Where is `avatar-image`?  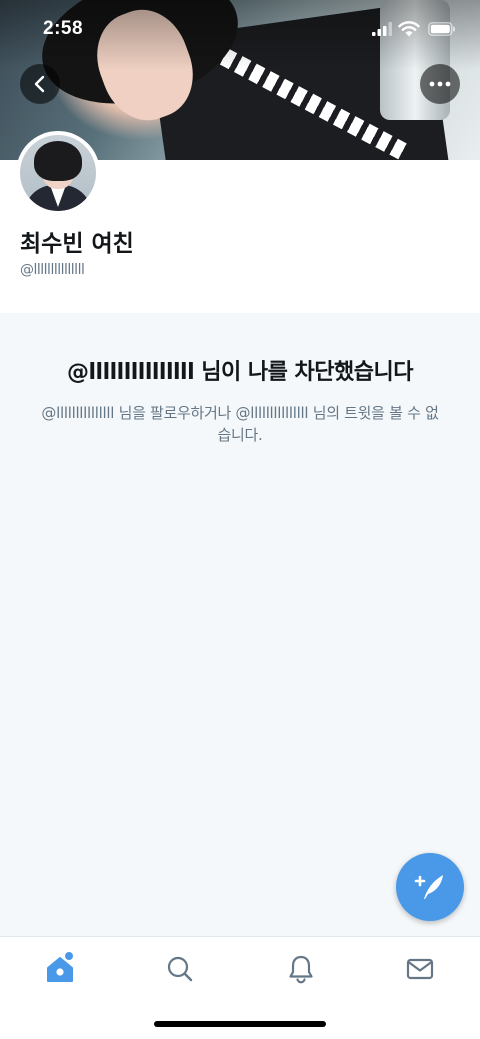 avatar-image is located at coordinates (58, 173).